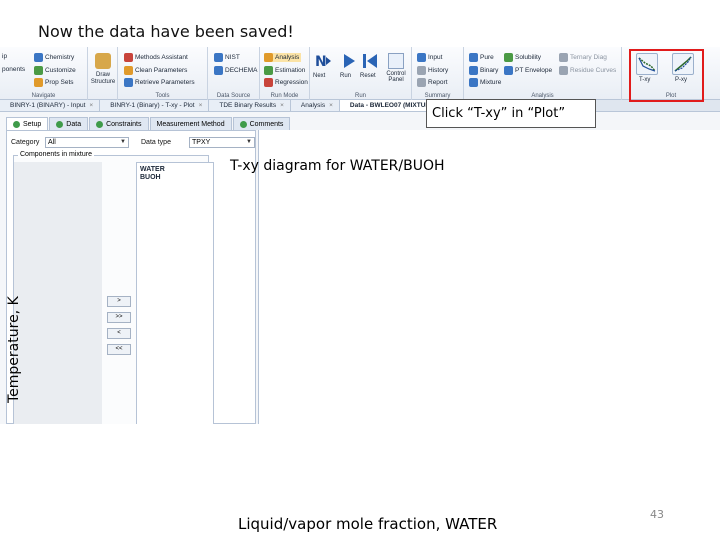 The height and width of the screenshot is (540, 720). I want to click on selected-components-list: WATER BUOH, so click(175, 293).